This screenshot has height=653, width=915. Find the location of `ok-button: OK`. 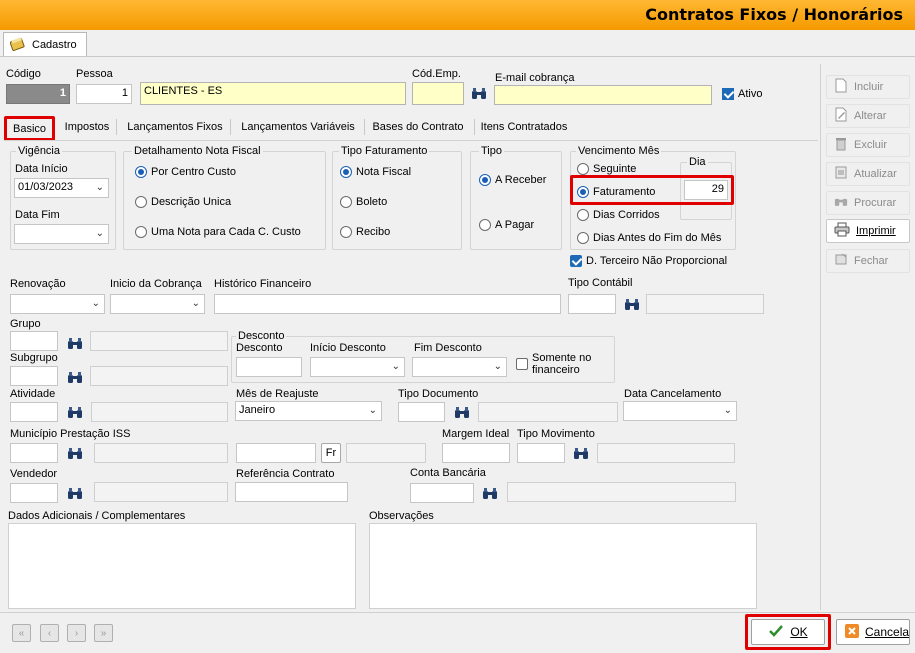

ok-button: OK is located at coordinates (788, 632).